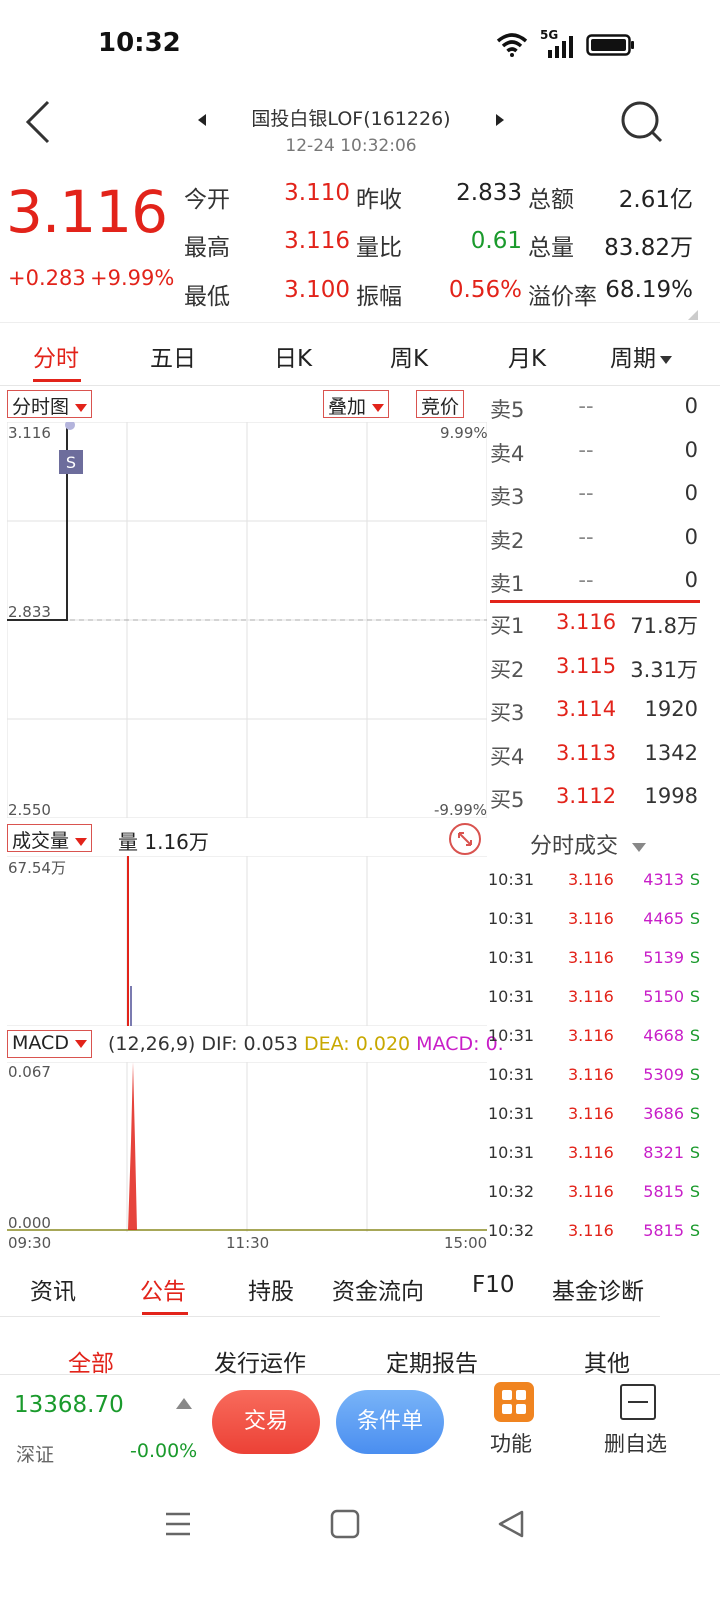 This screenshot has width=720, height=1608. What do you see at coordinates (507, 584) in the screenshot?
I see `order-level-label: 卖1` at bounding box center [507, 584].